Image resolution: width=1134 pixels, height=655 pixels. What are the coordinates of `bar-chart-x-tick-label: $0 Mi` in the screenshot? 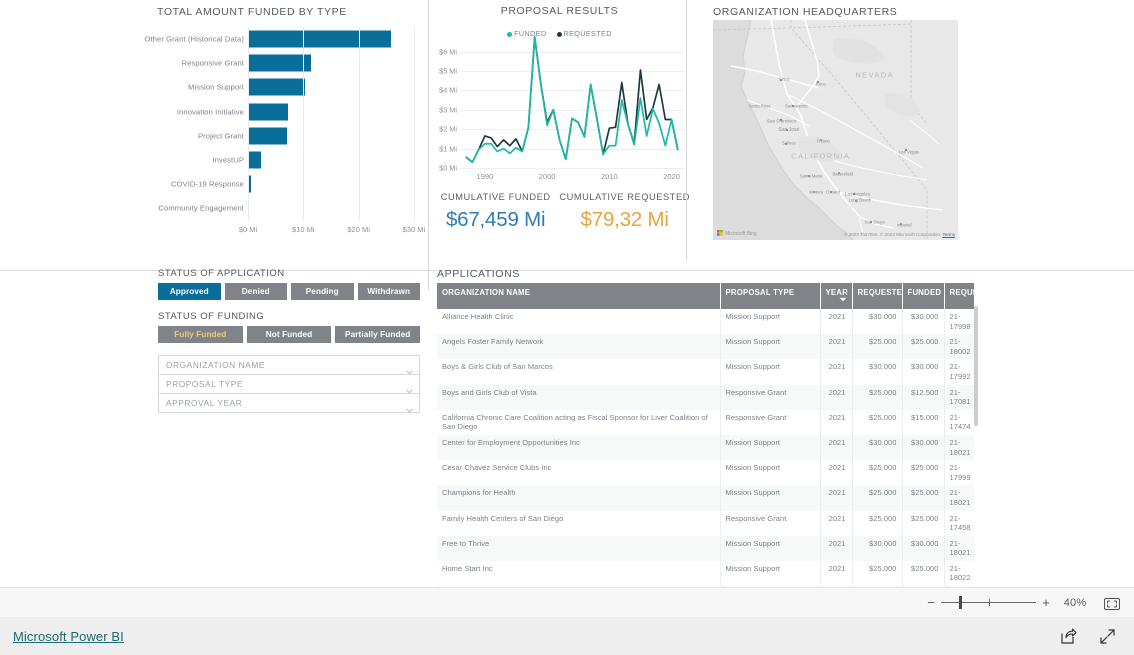 It's located at (248, 229).